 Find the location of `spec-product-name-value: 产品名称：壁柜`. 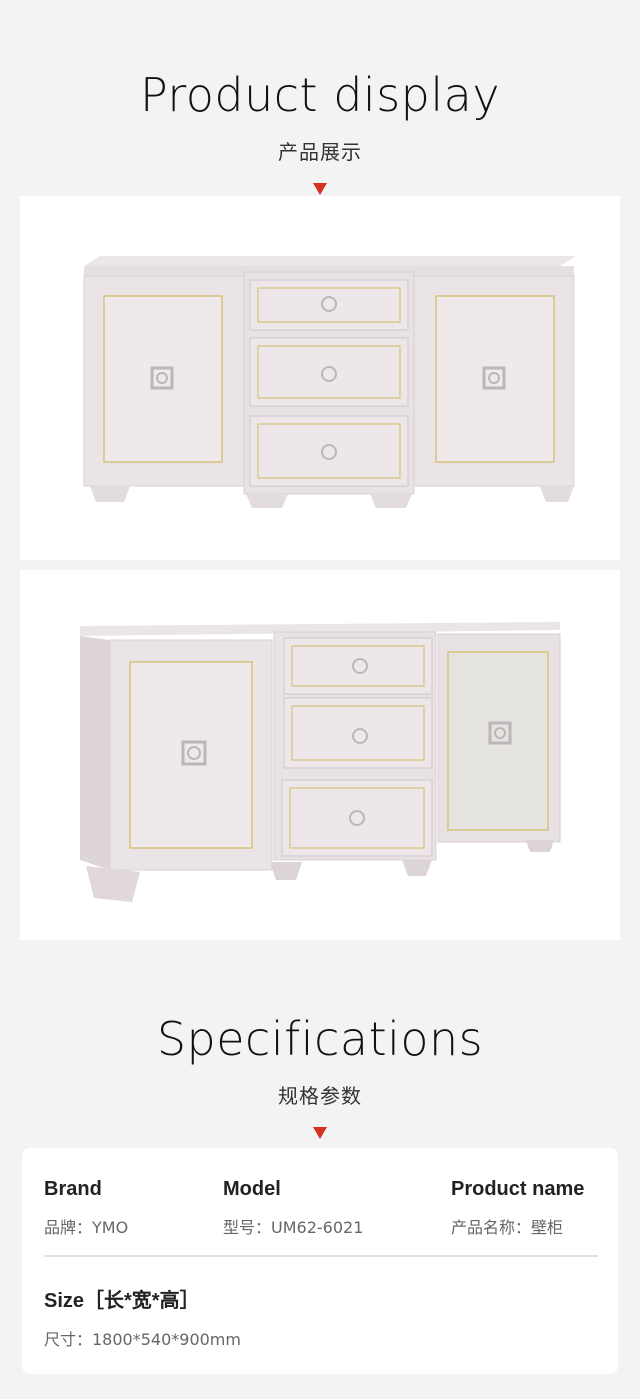

spec-product-name-value: 产品名称：壁柜 is located at coordinates (507, 1227).